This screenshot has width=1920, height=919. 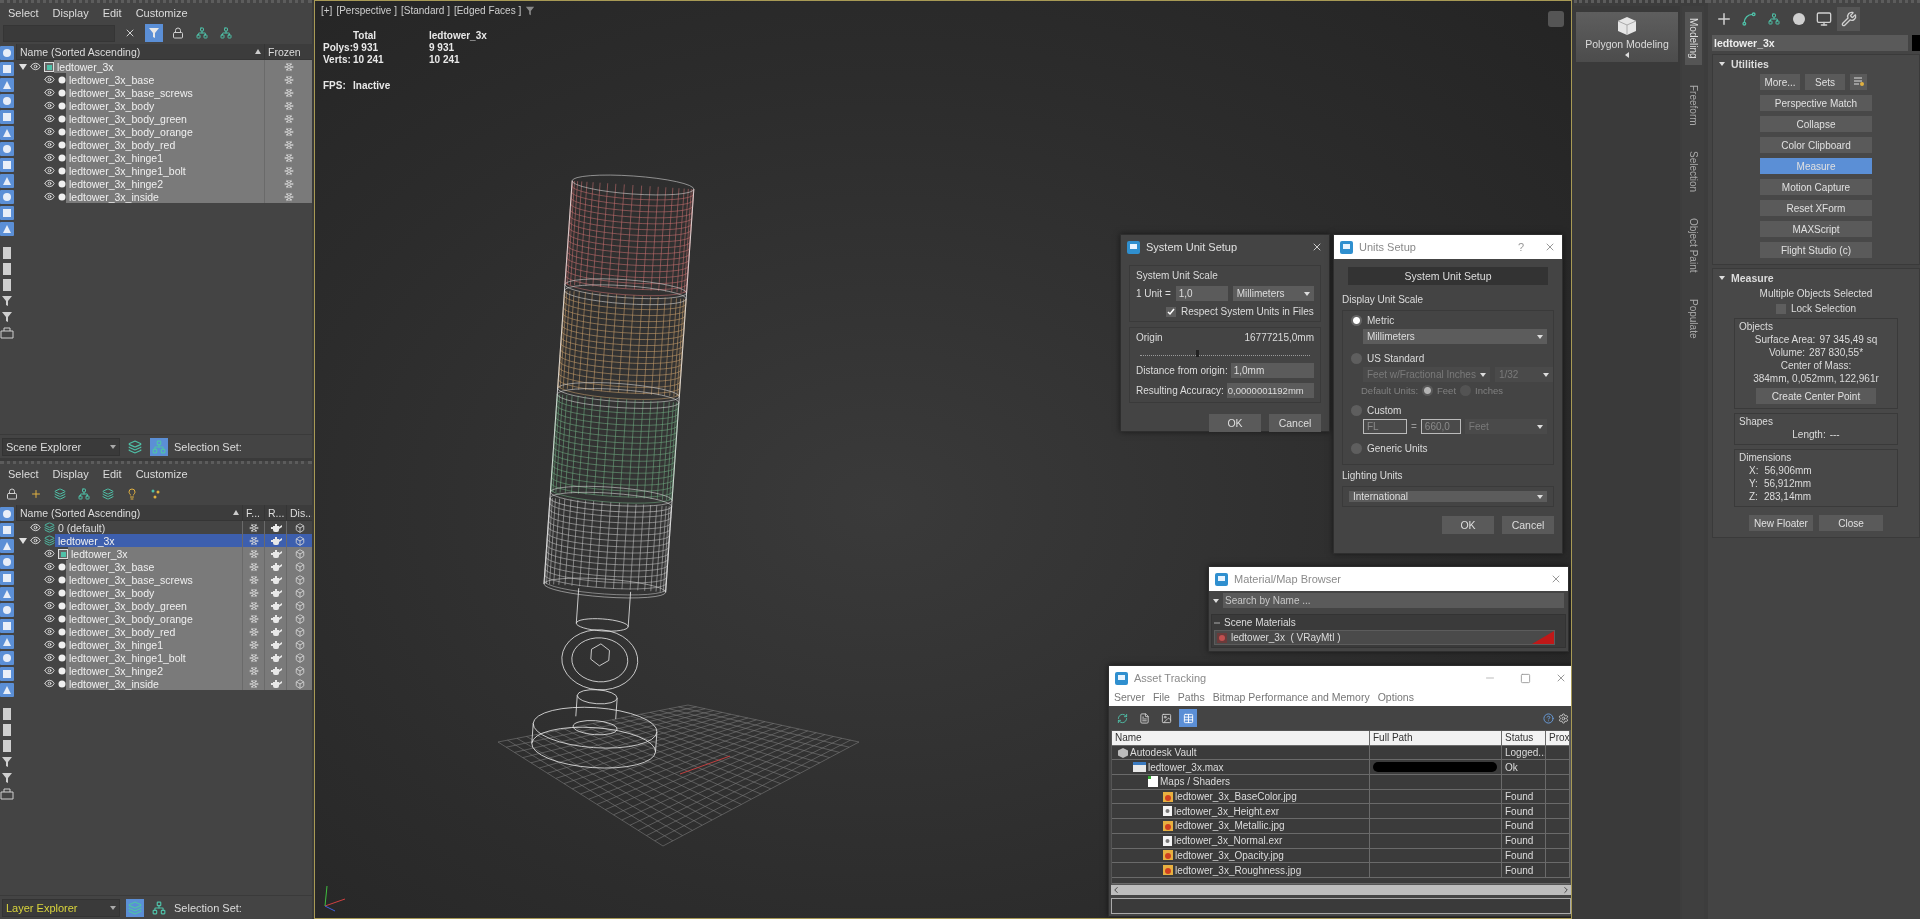 What do you see at coordinates (189, 157) in the screenshot?
I see `tree-row: ledtower_3x_hinge1` at bounding box center [189, 157].